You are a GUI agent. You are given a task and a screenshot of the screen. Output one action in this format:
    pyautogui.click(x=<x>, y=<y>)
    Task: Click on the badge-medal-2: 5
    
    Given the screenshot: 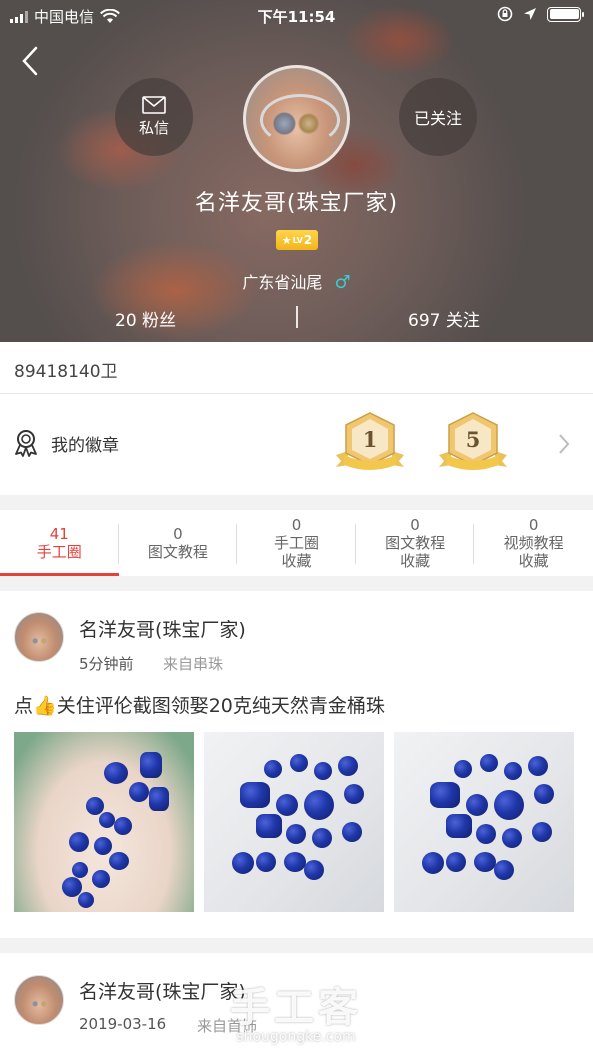 What is the action you would take?
    pyautogui.click(x=473, y=444)
    